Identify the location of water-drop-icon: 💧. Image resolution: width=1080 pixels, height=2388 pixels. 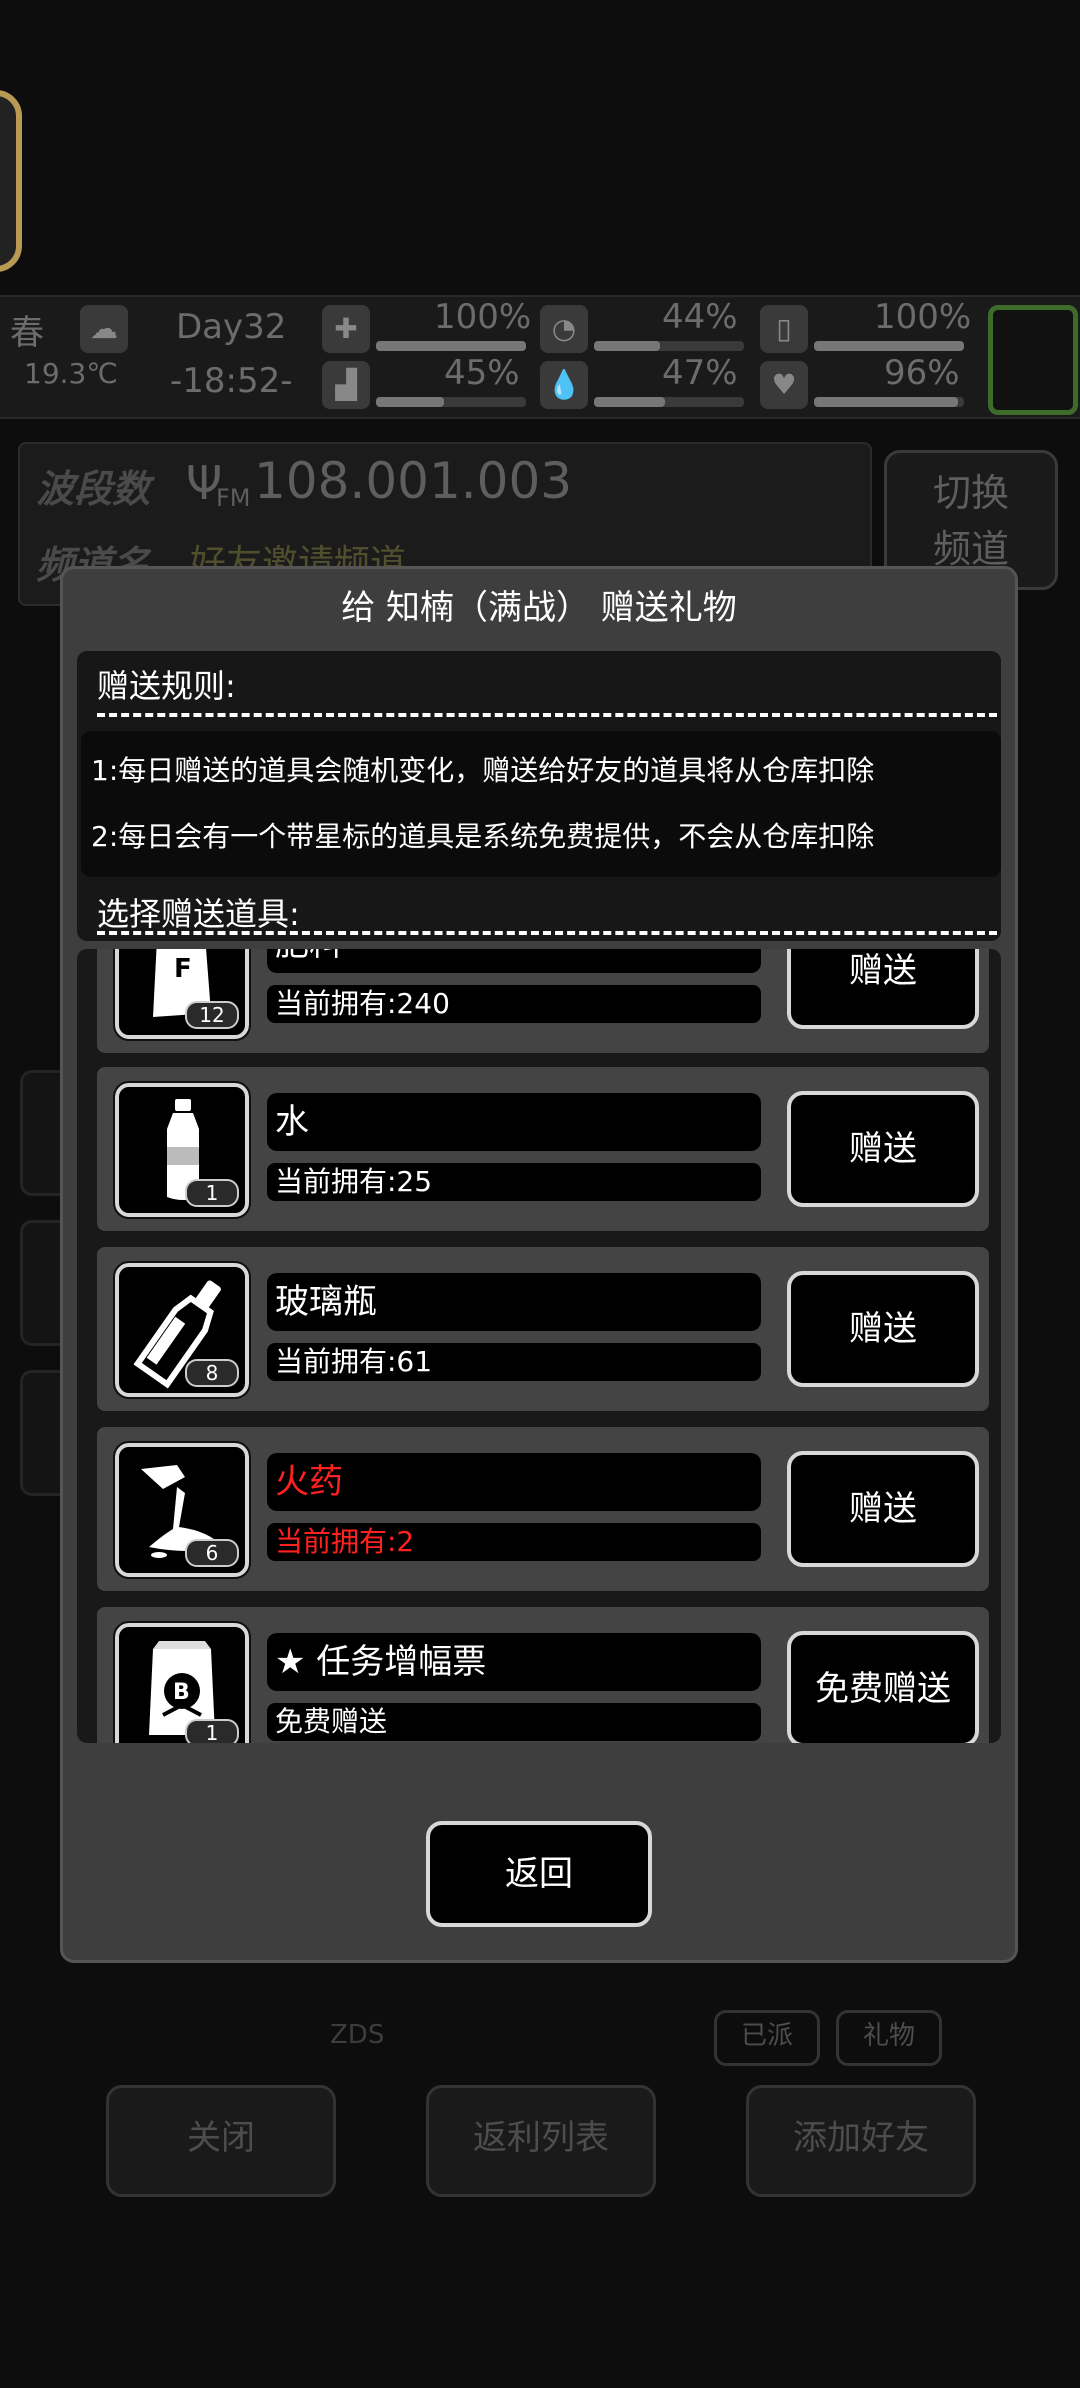
(564, 385).